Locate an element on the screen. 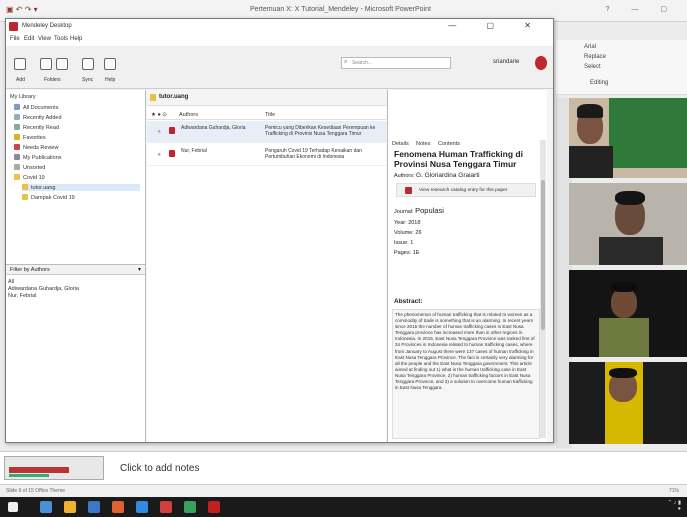 Image resolution: width=687 pixels, height=517 pixels. start-icon is located at coordinates (13, 507).